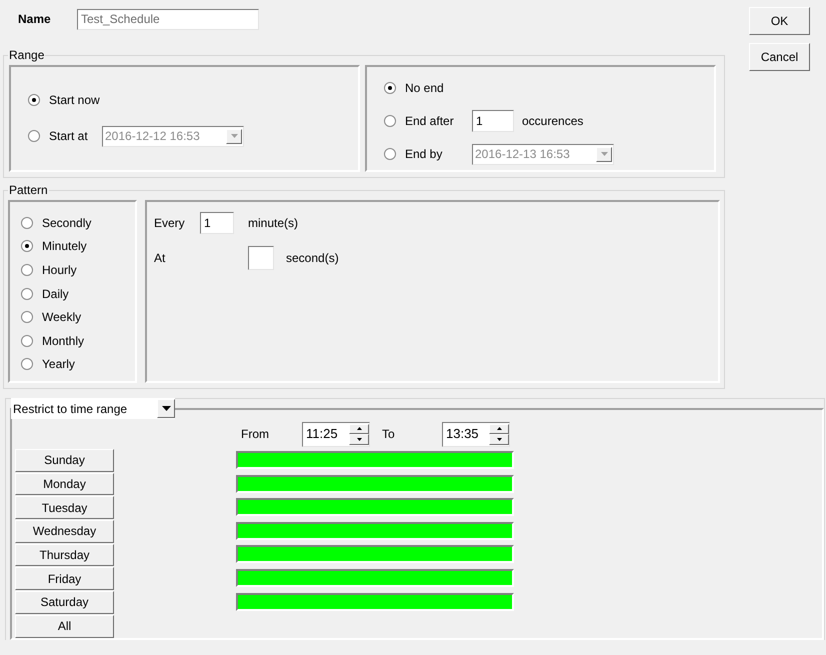  I want to click on day-button: Thursday, so click(64, 555).